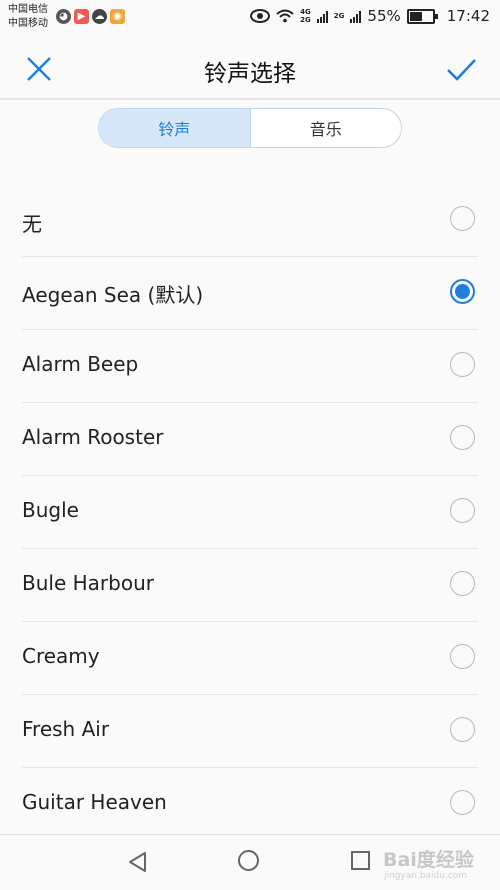  I want to click on notification-icons: ◕ ▶ ☁ ◉, so click(90, 16).